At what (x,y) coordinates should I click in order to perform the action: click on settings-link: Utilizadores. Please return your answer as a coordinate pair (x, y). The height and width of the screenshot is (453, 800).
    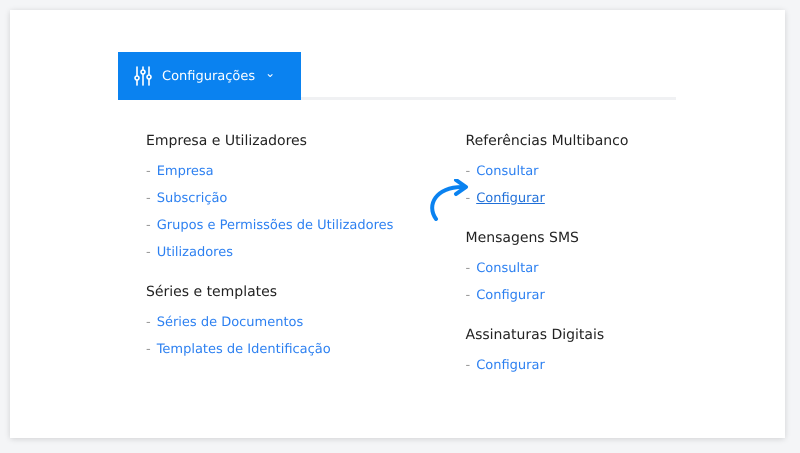
    Looking at the image, I should click on (194, 252).